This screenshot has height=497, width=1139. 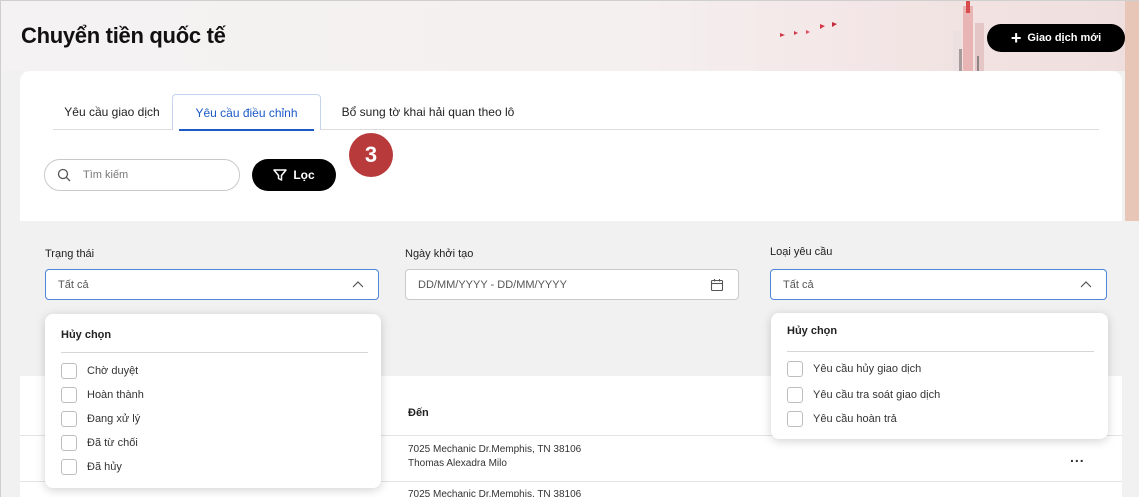 I want to click on request-type-filter-label: Loại yêu cầu, so click(x=801, y=252).